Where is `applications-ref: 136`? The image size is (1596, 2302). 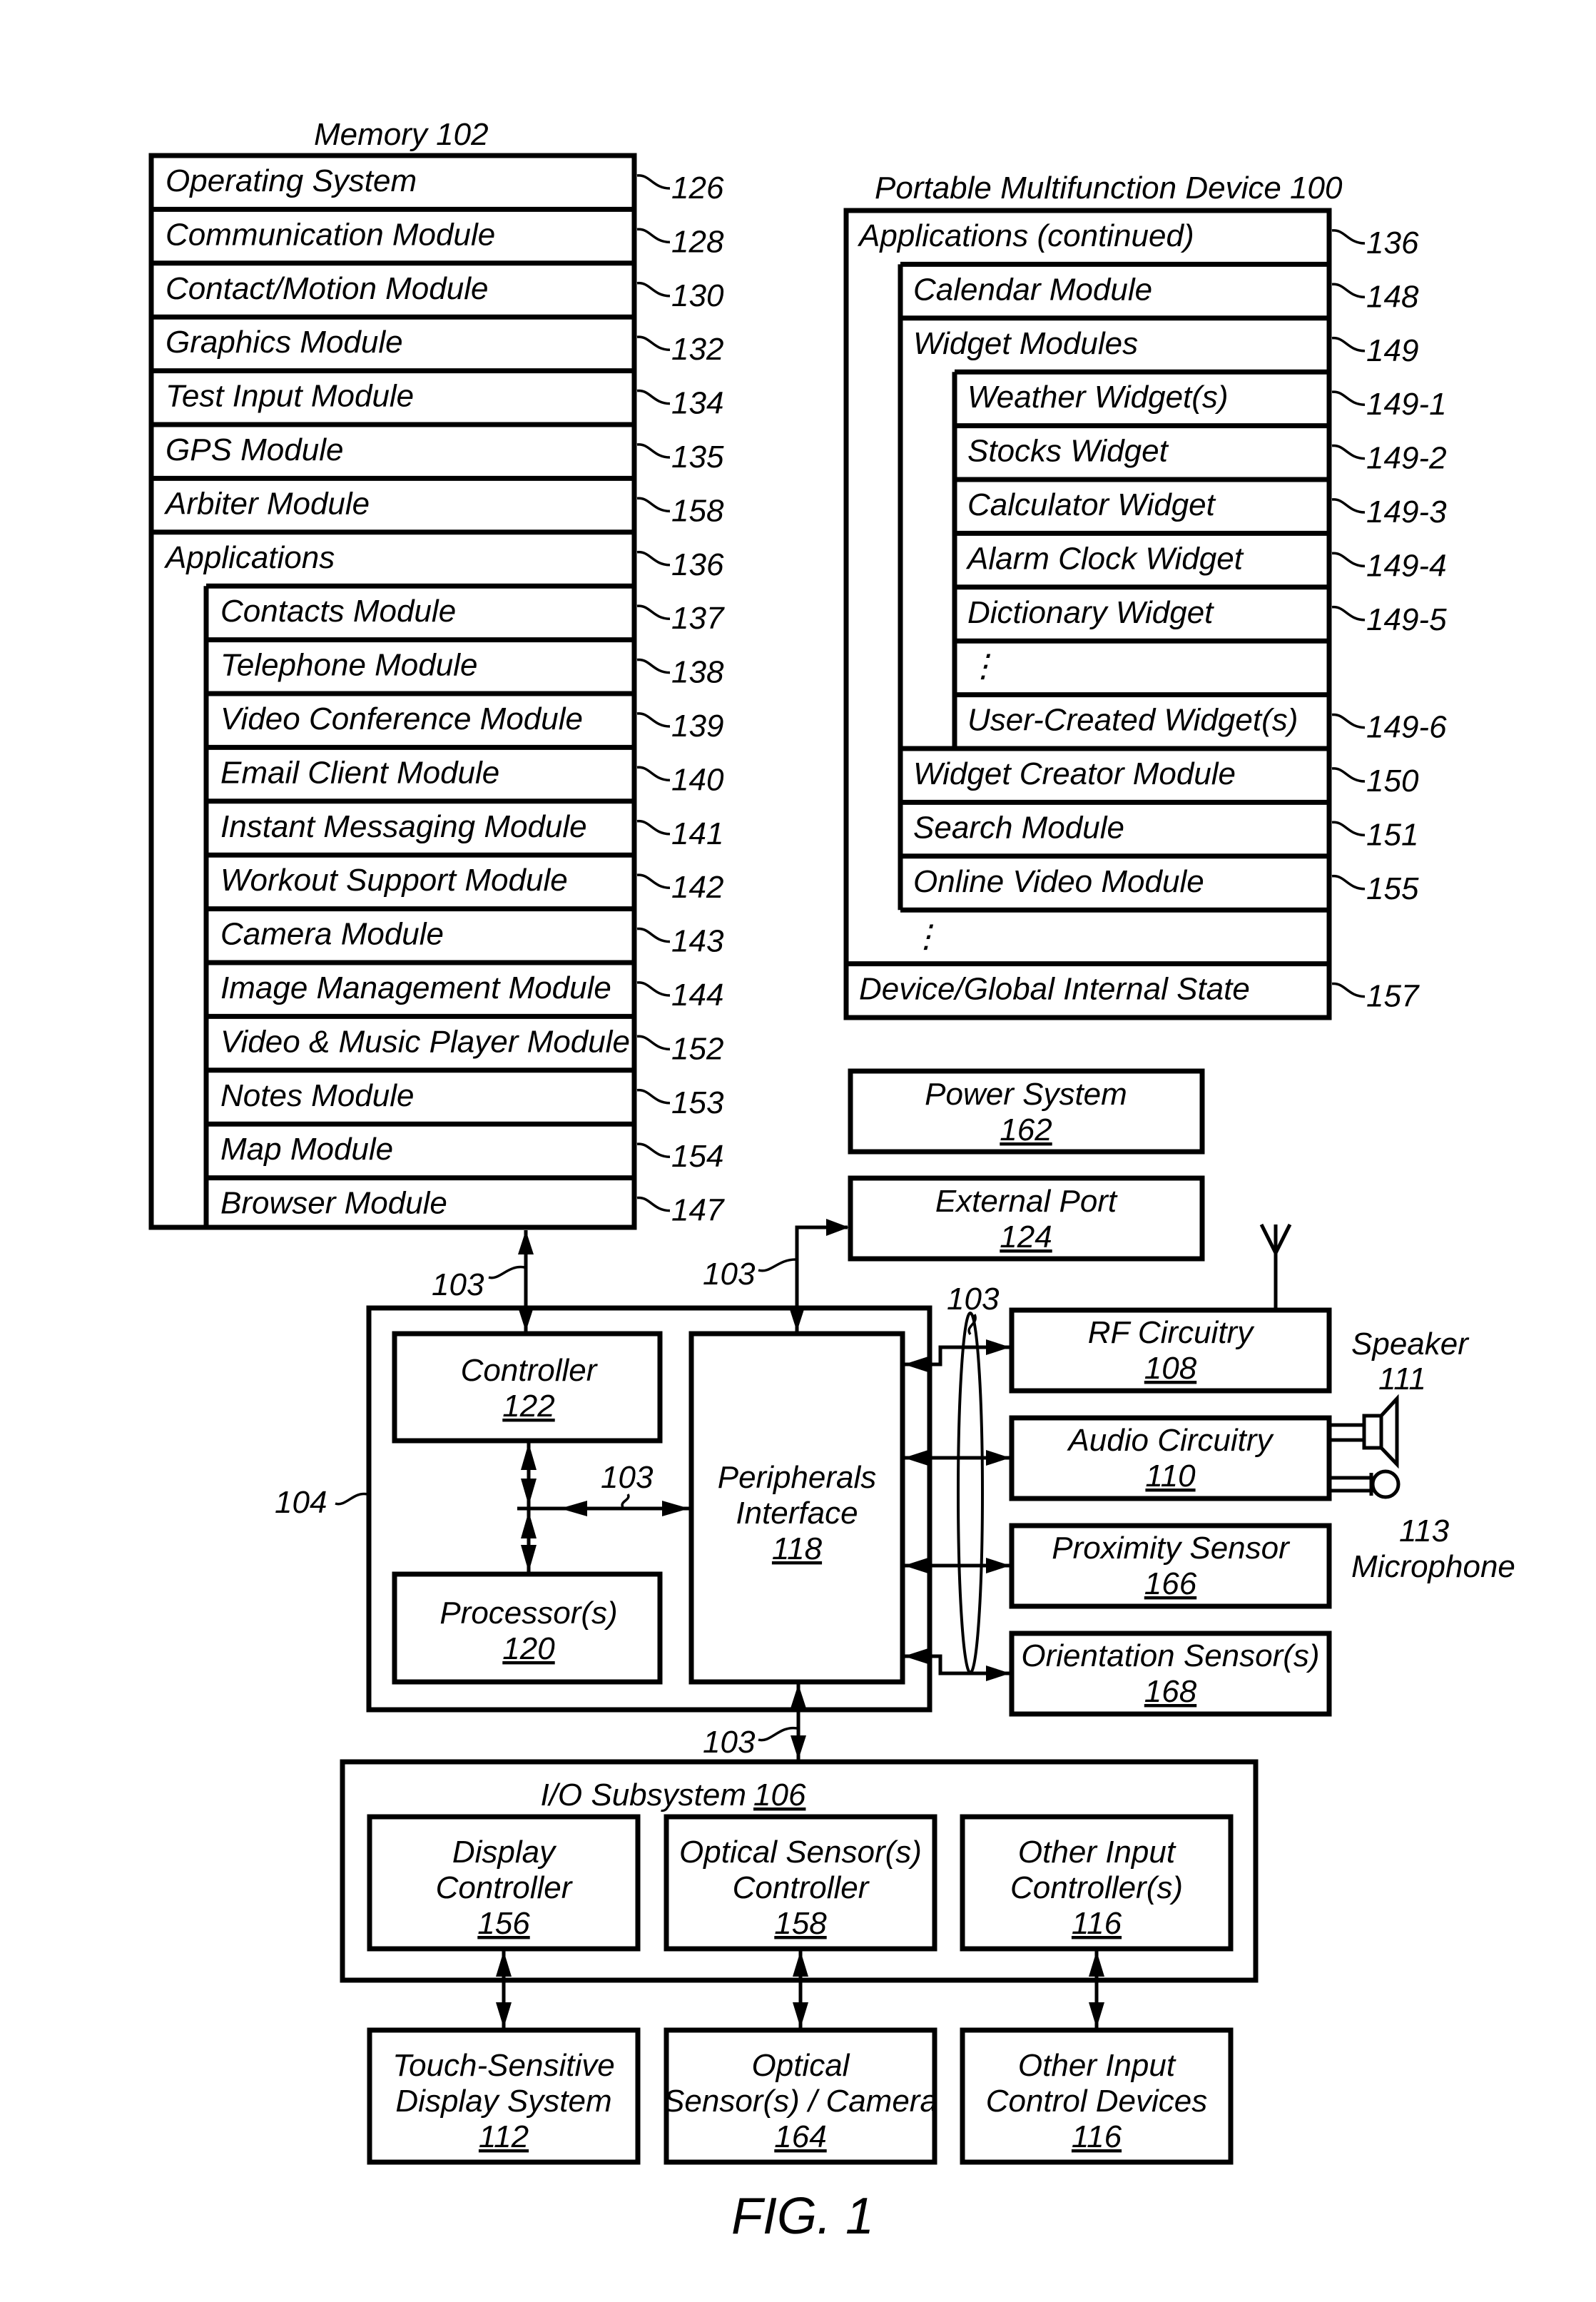
applications-ref: 136 is located at coordinates (697, 564).